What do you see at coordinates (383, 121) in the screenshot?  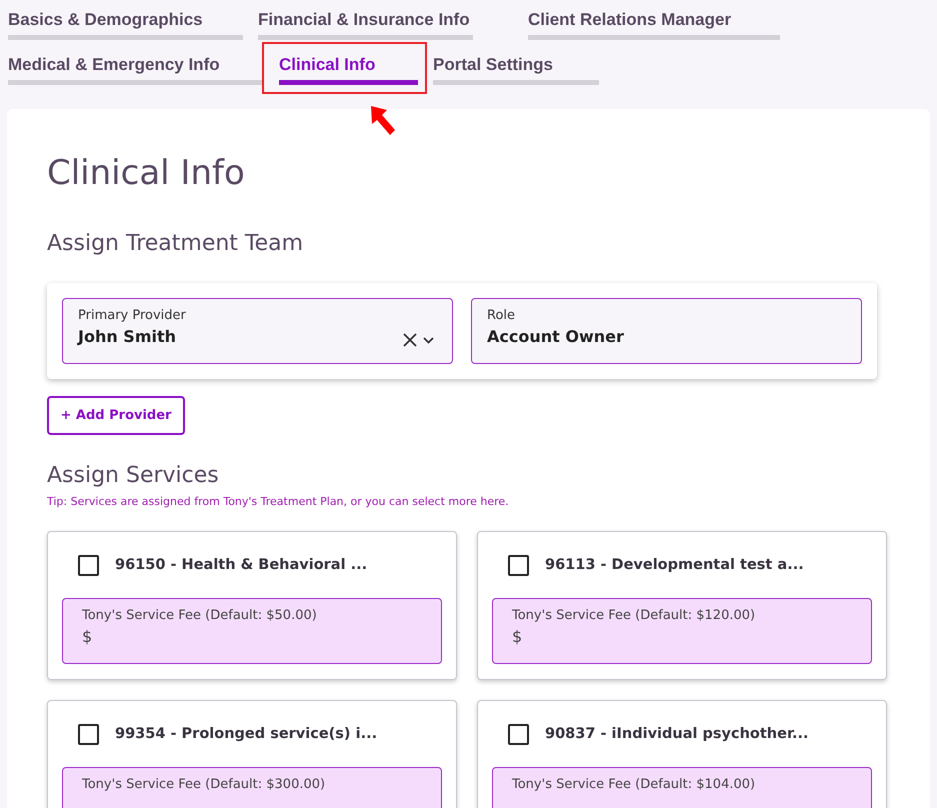 I see `arrow-icon` at bounding box center [383, 121].